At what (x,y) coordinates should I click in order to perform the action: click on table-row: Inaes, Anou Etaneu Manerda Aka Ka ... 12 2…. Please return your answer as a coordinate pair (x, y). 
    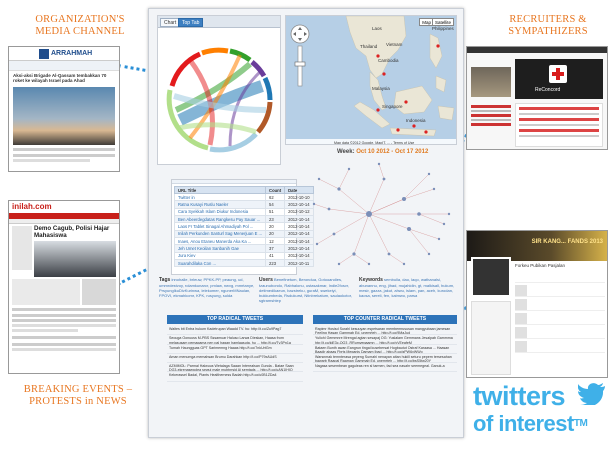
    Looking at the image, I should click on (243, 241).